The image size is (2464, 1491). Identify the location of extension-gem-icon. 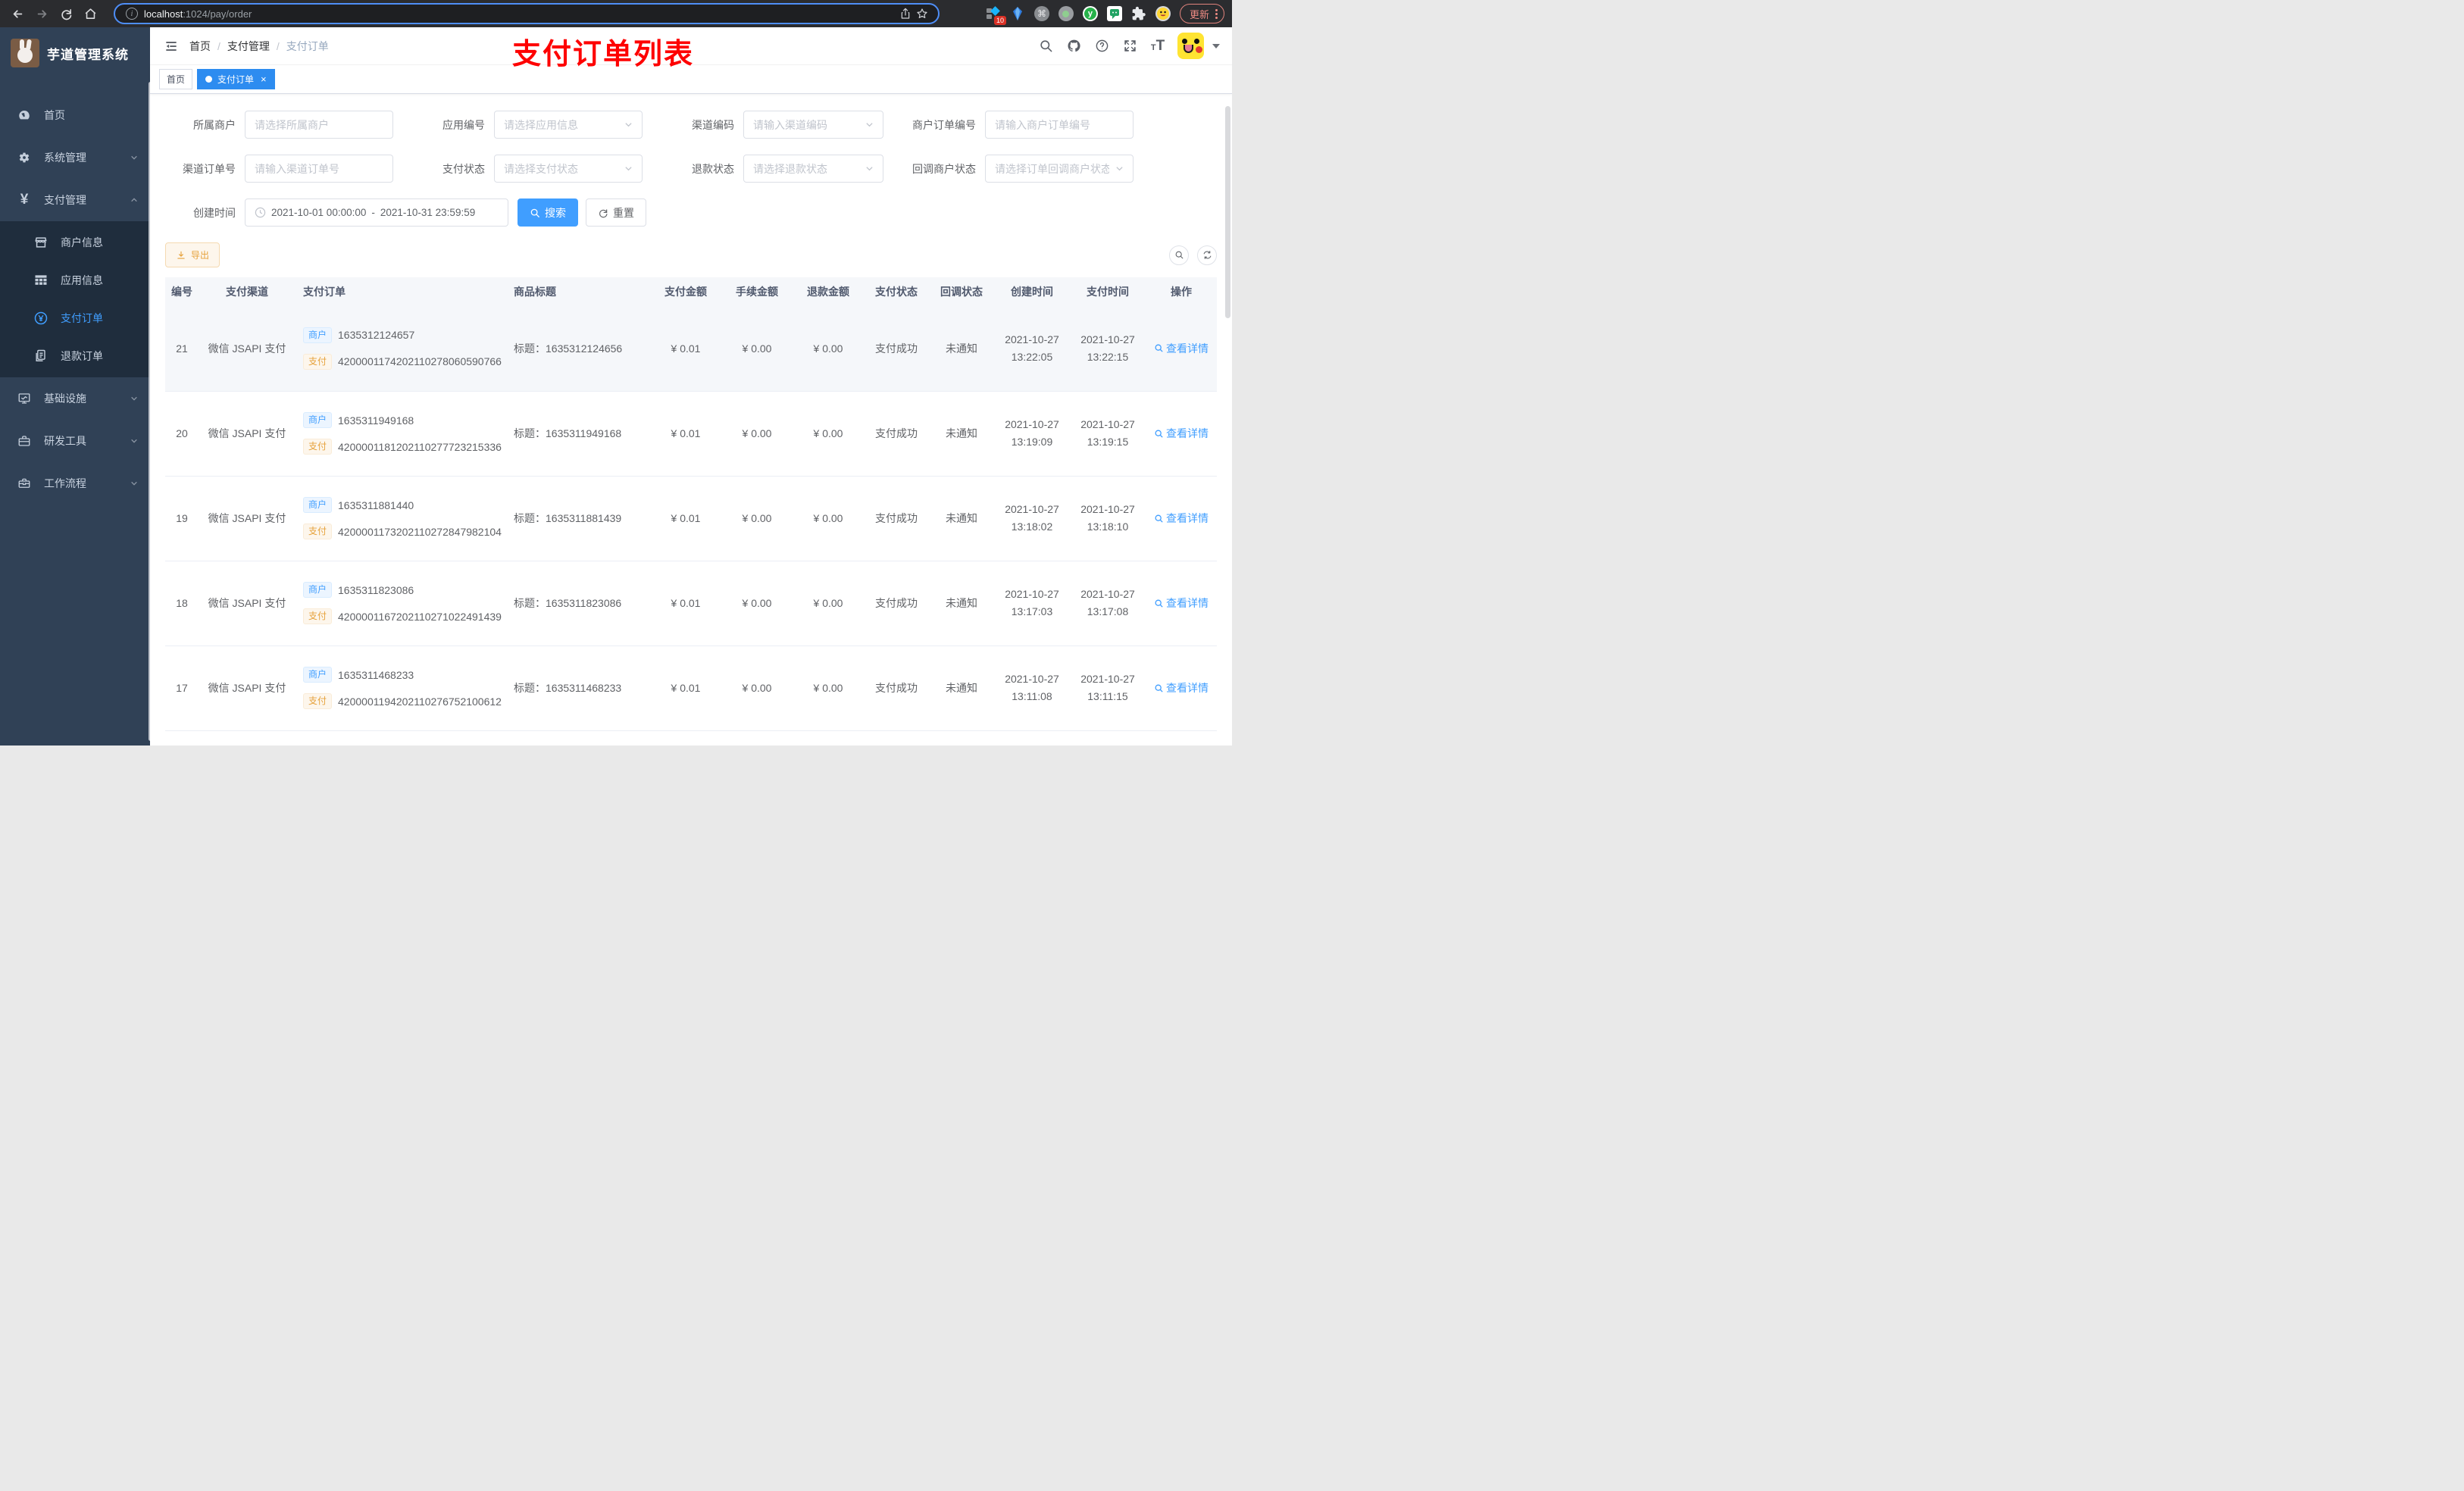
(1017, 13).